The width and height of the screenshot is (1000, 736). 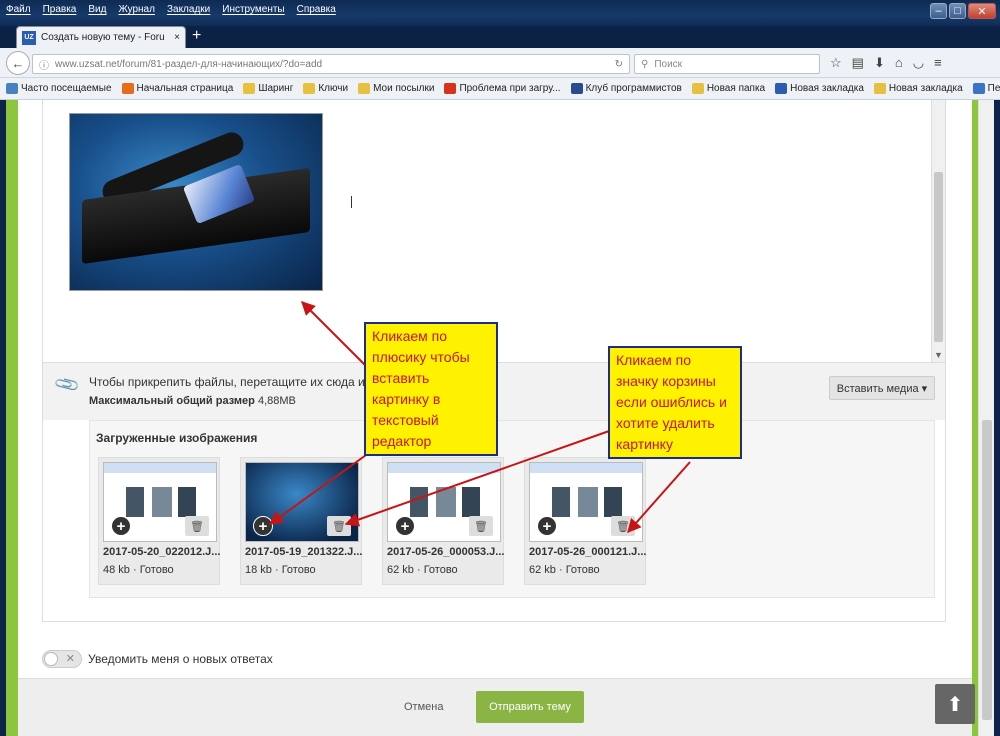 I want to click on close-window-button: ✕, so click(x=982, y=11).